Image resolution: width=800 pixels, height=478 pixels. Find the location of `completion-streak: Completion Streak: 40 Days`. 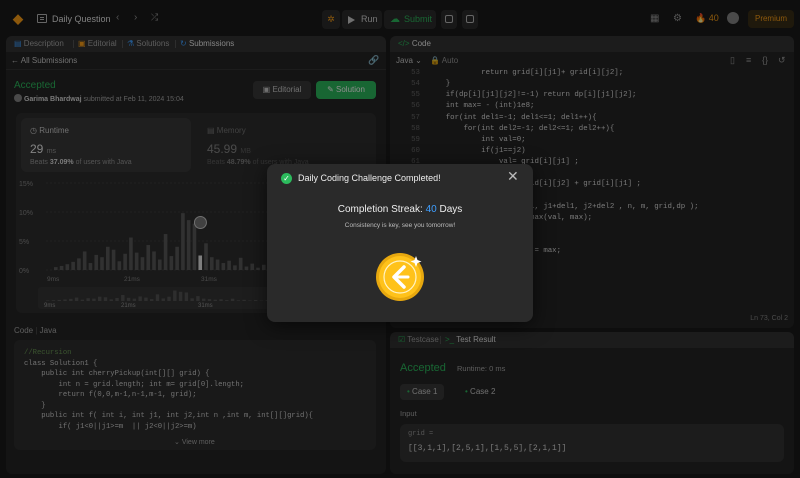

completion-streak: Completion Streak: 40 Days is located at coordinates (400, 209).